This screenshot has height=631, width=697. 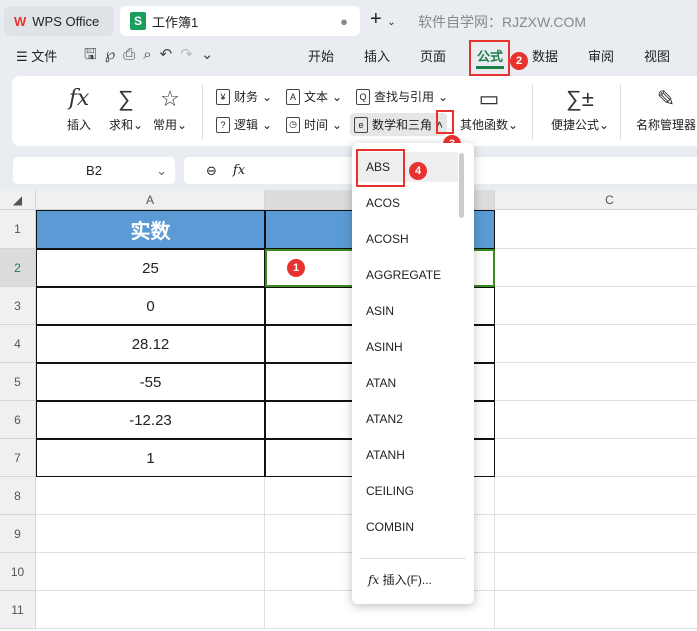 What do you see at coordinates (407, 383) in the screenshot?
I see `function-item-atan: ATAN` at bounding box center [407, 383].